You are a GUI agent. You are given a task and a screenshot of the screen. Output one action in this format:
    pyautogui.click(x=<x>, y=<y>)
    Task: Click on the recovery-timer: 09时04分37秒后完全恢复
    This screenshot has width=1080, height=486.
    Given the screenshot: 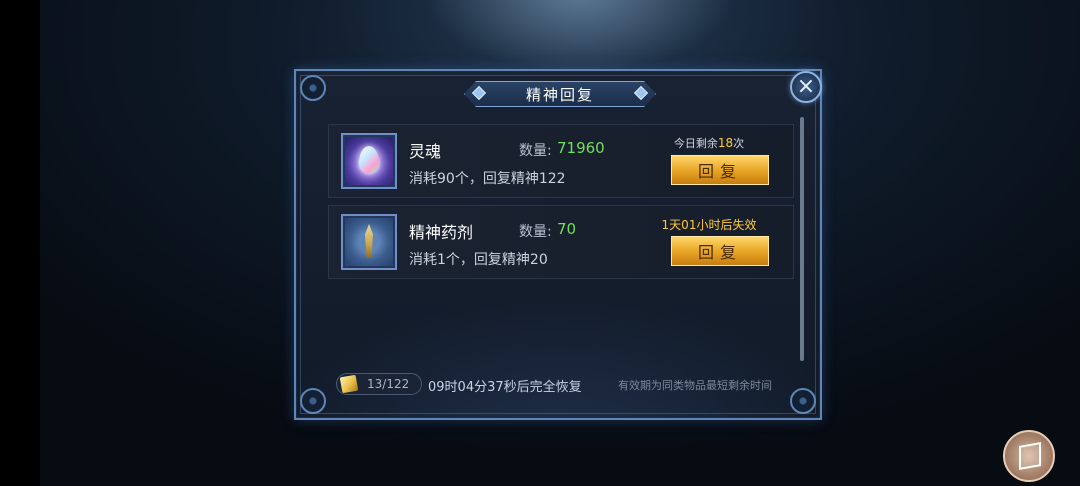 What is the action you would take?
    pyautogui.click(x=505, y=387)
    